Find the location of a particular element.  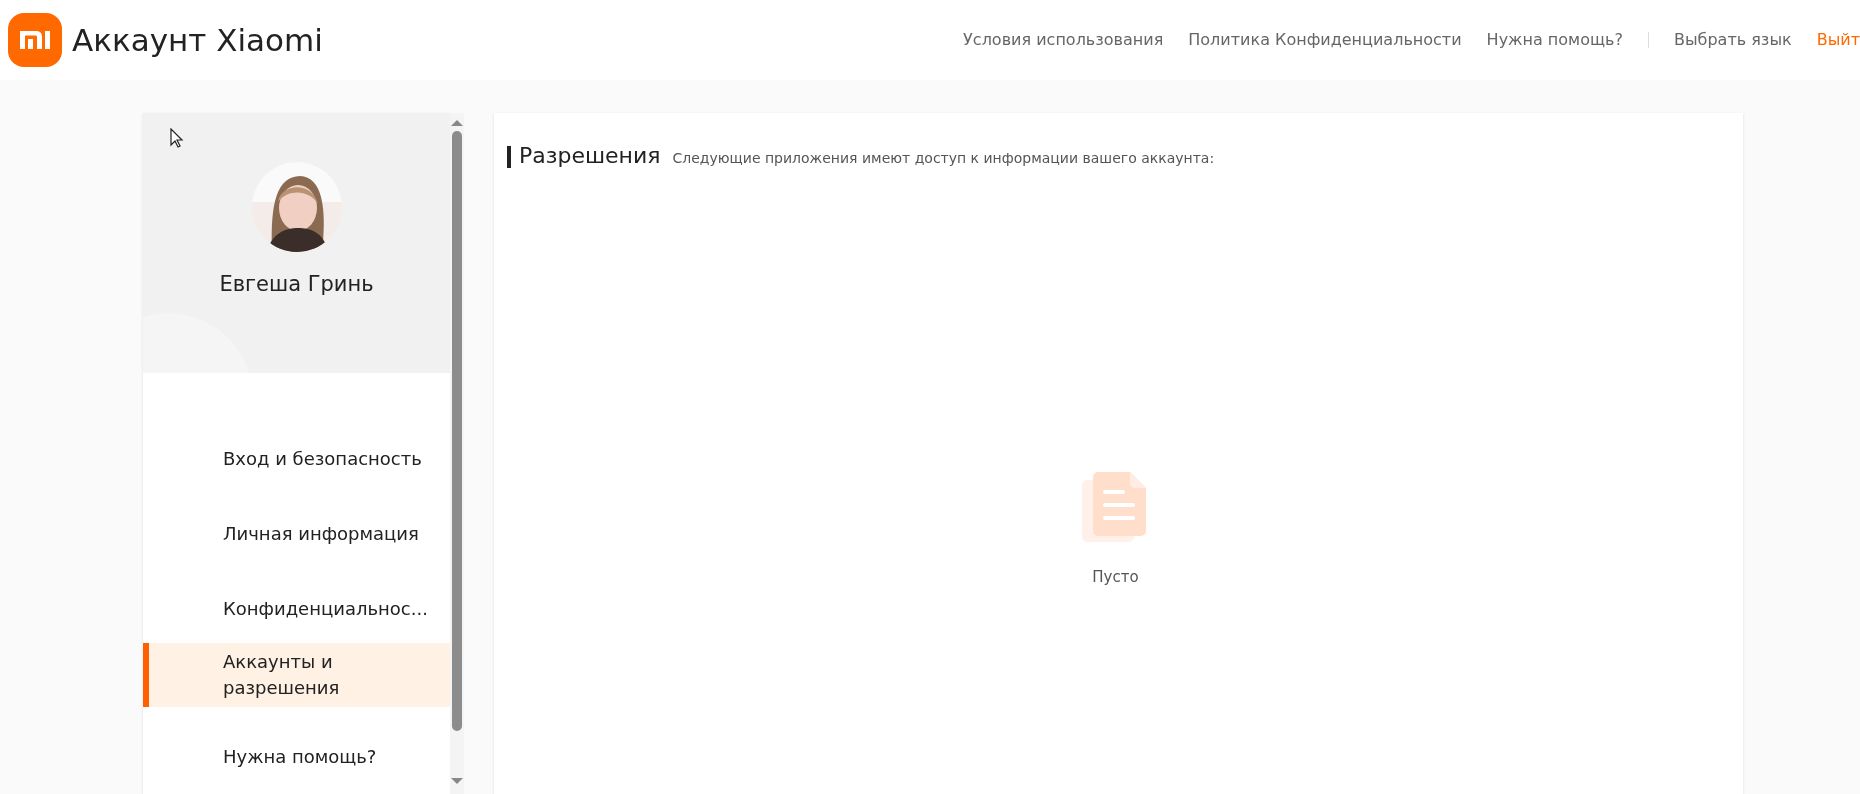

scrollbar is located at coordinates (457, 453).